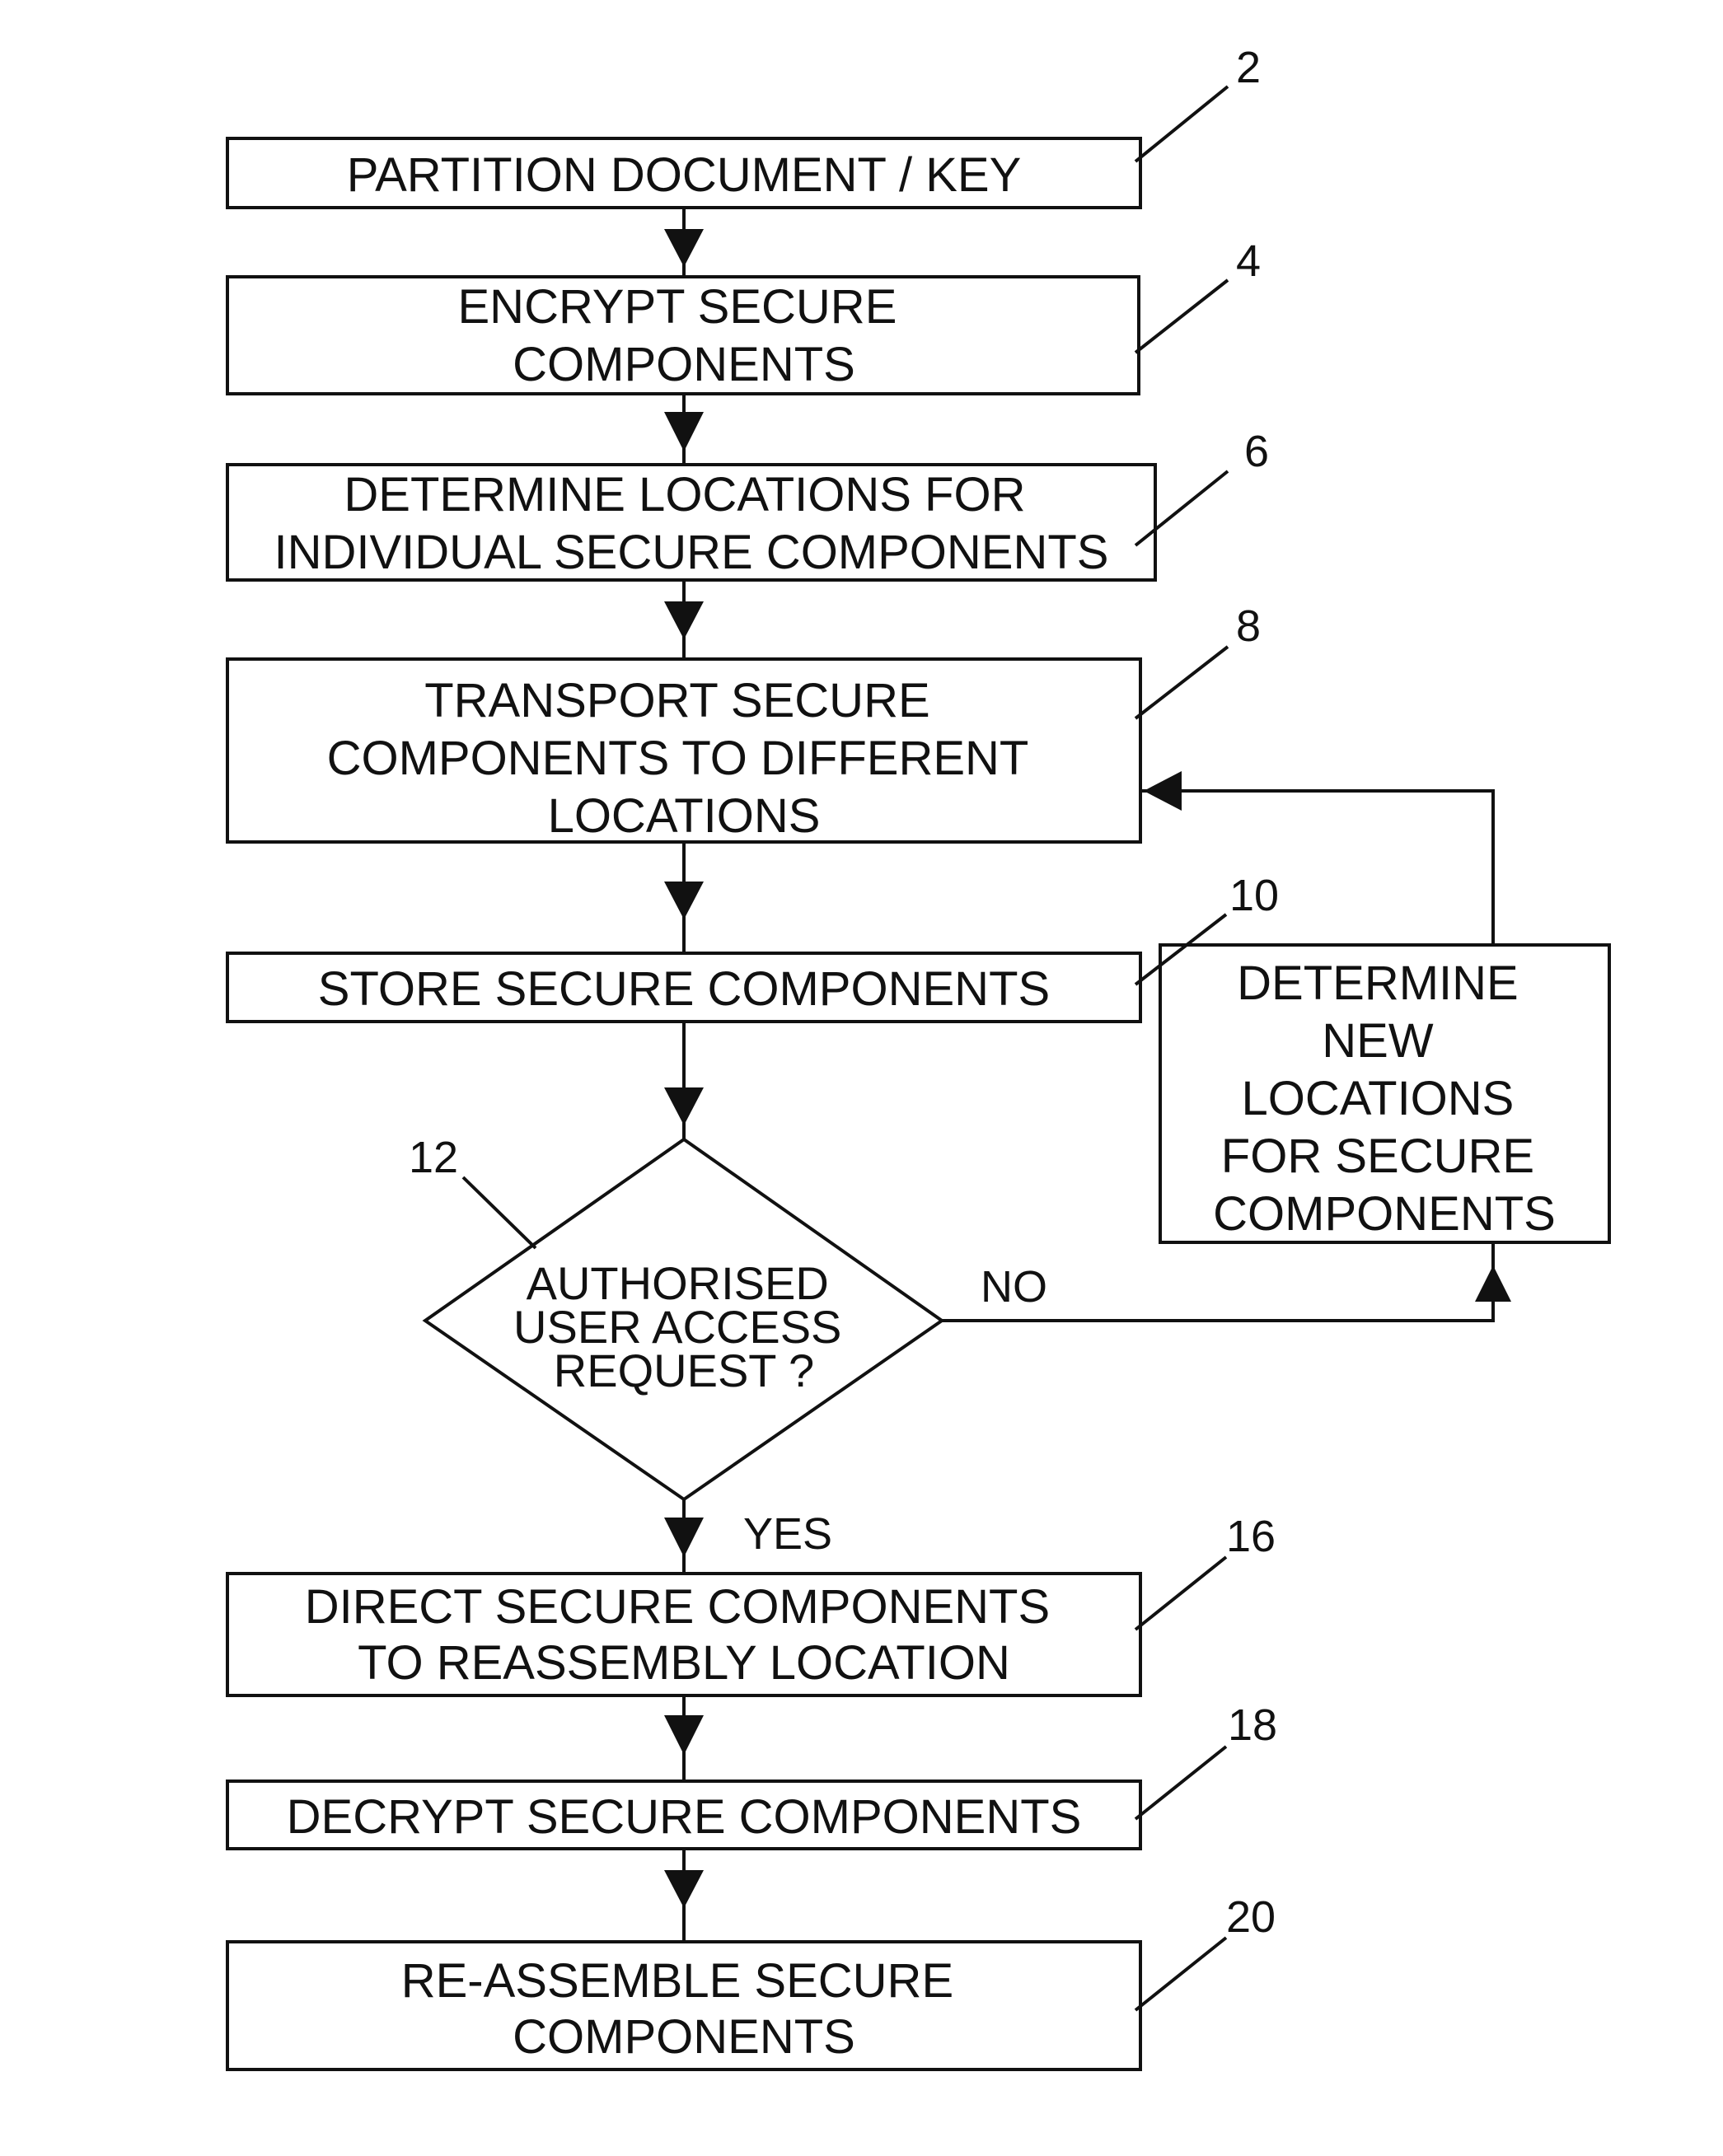 The image size is (1723, 2156). Describe the element at coordinates (787, 1534) in the screenshot. I see `branch-yes-label: YES` at that location.